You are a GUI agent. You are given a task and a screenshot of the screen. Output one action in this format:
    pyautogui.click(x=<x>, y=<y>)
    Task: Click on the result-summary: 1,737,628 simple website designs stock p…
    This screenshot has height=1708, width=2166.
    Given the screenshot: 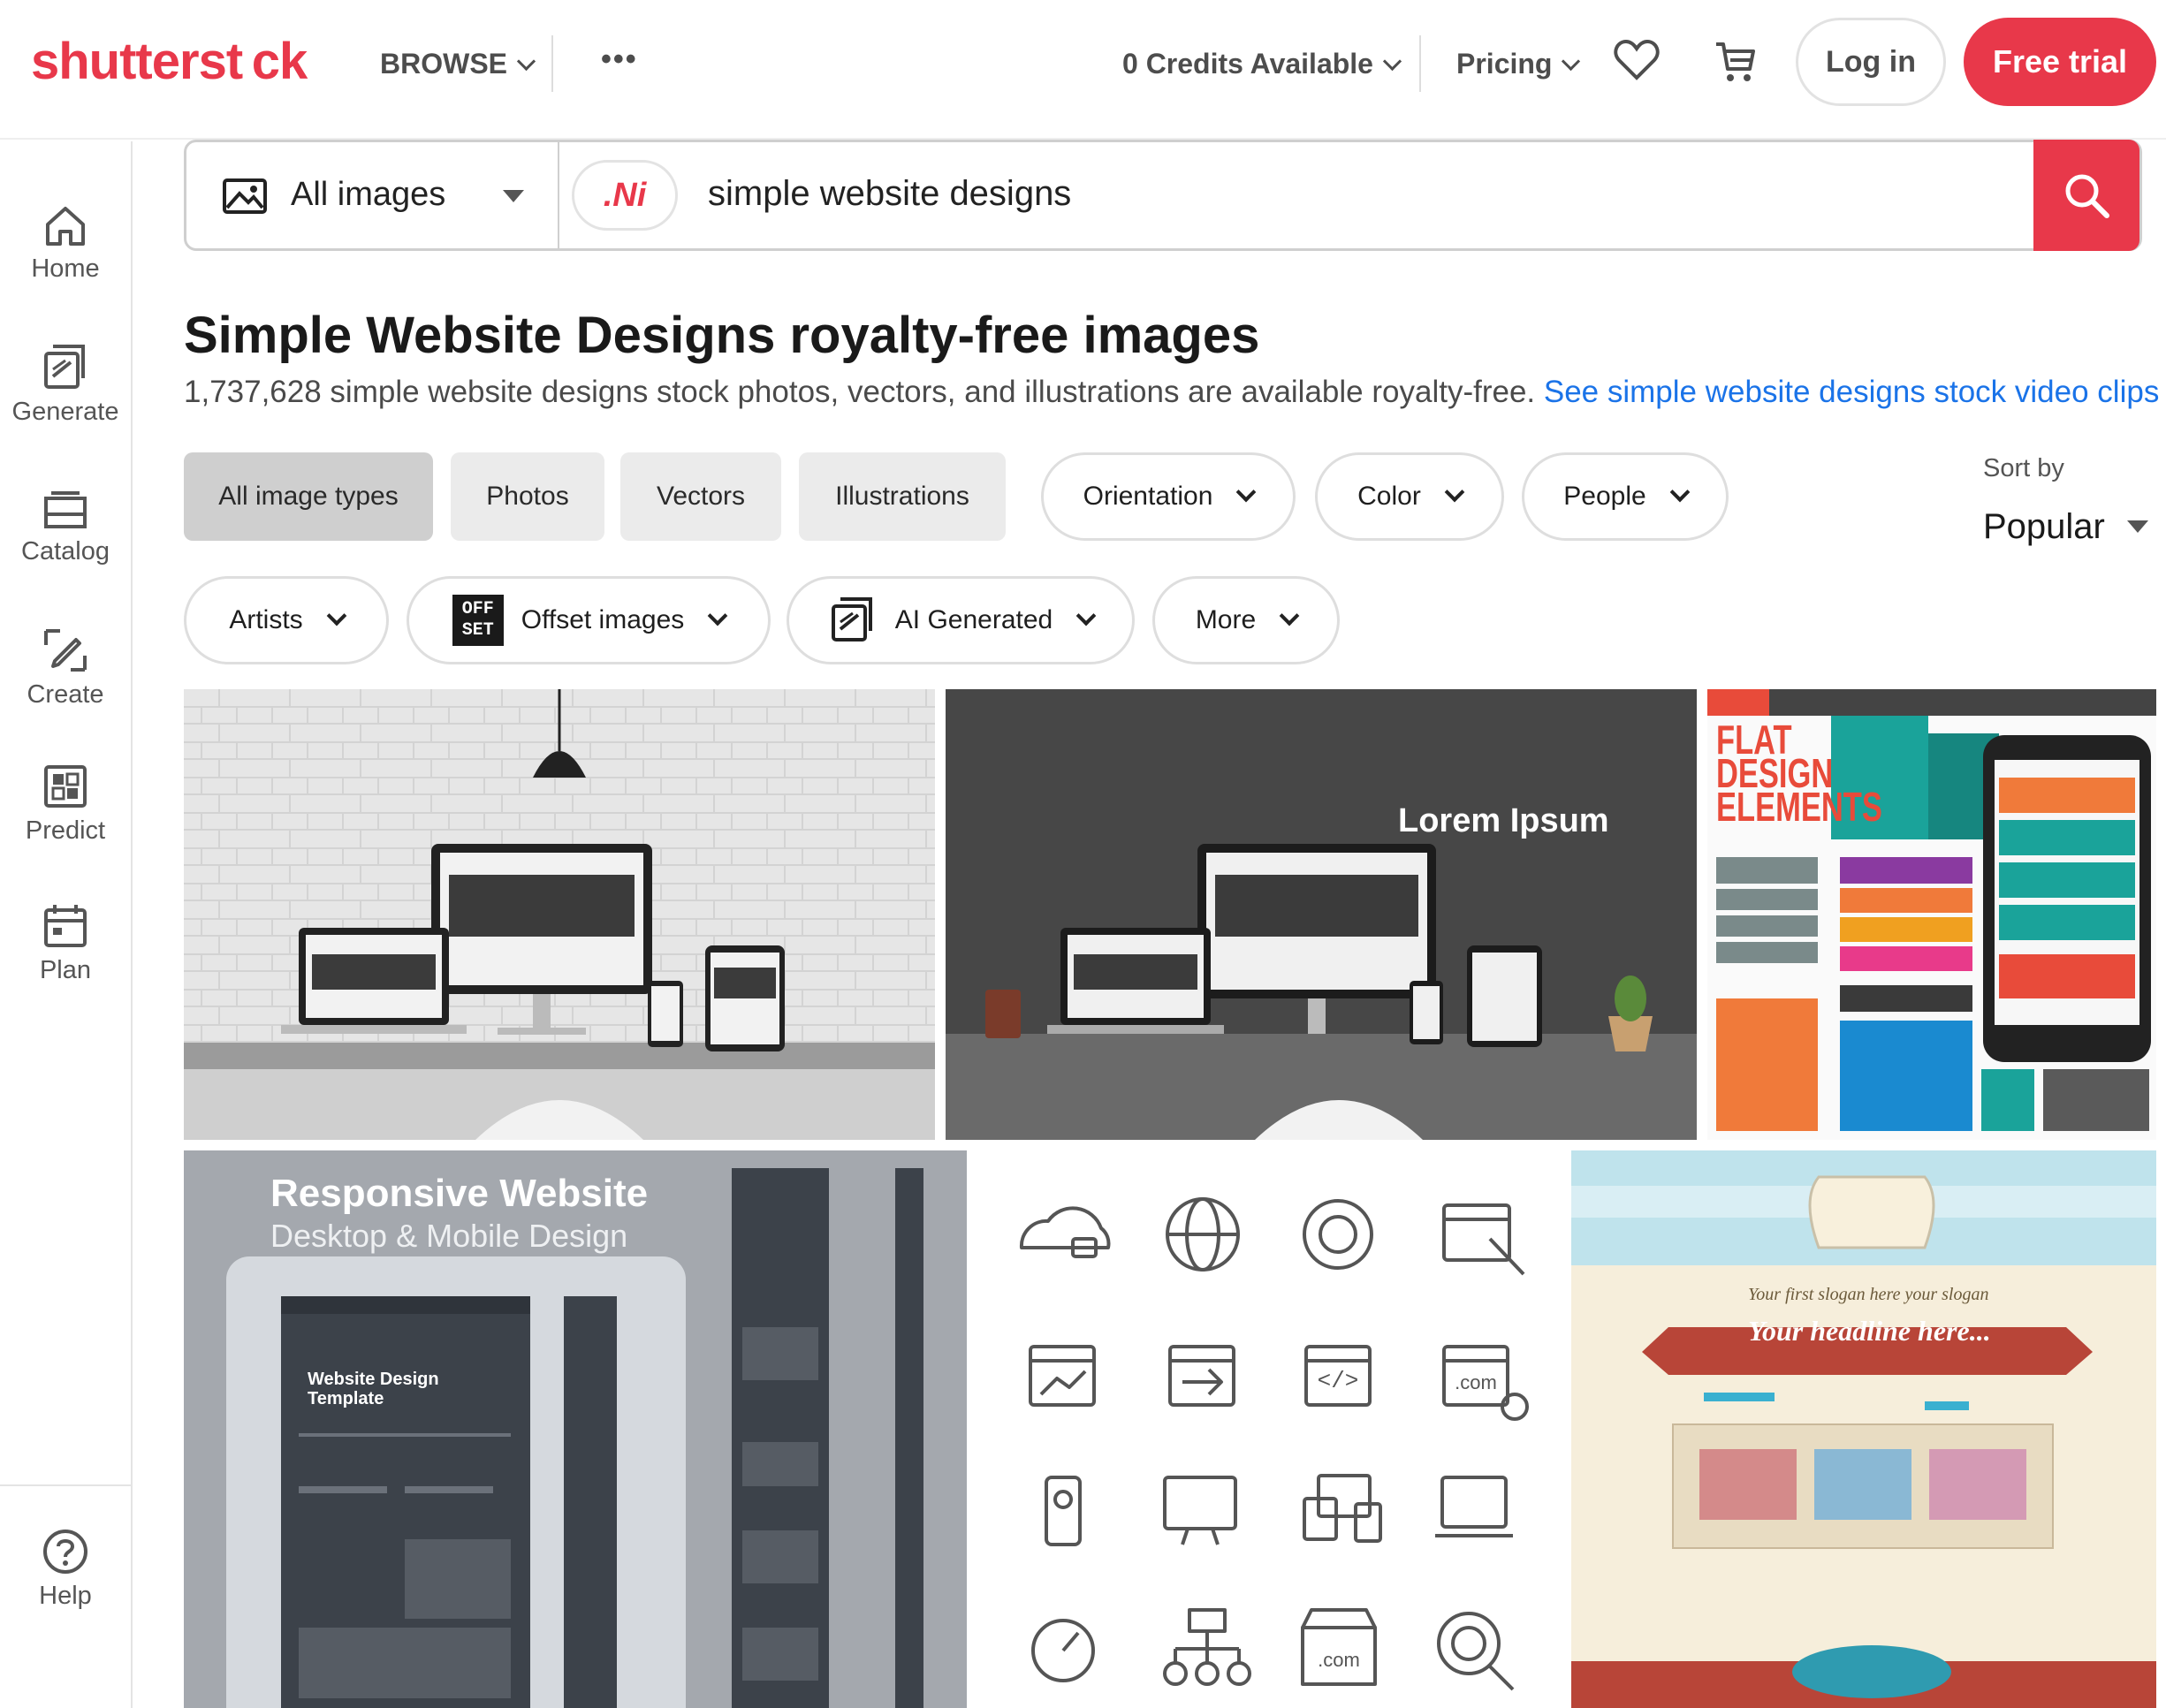 What is the action you would take?
    pyautogui.click(x=1171, y=392)
    